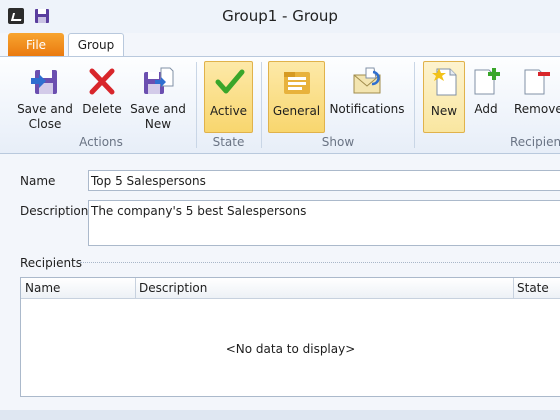 Image resolution: width=560 pixels, height=420 pixels. What do you see at coordinates (324, 223) in the screenshot?
I see `description-input: The company's 5 best Salespersons` at bounding box center [324, 223].